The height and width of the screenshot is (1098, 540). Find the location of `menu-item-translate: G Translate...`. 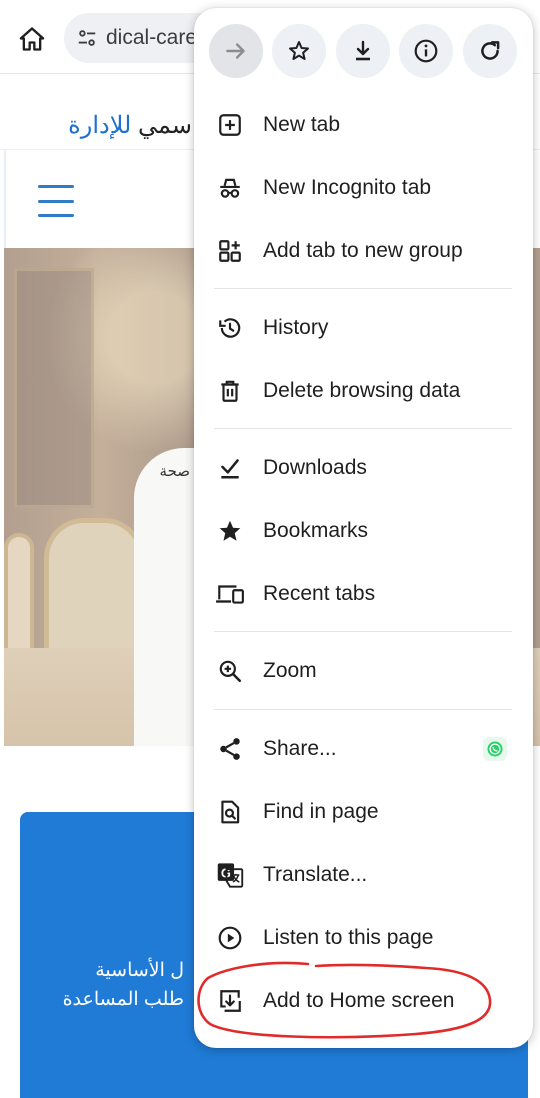

menu-item-translate: G Translate... is located at coordinates (363, 875).